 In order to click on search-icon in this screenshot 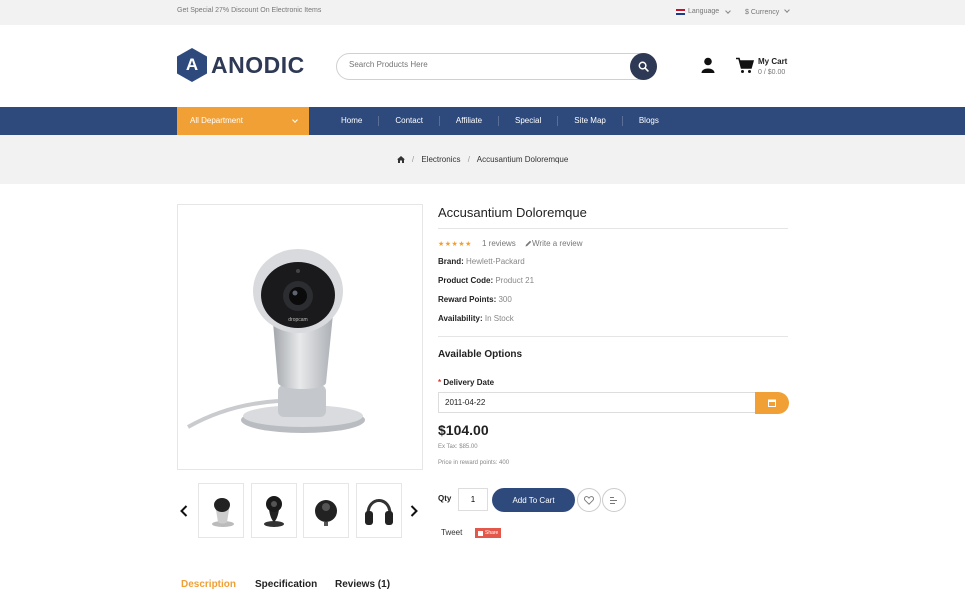, I will do `click(643, 66)`.